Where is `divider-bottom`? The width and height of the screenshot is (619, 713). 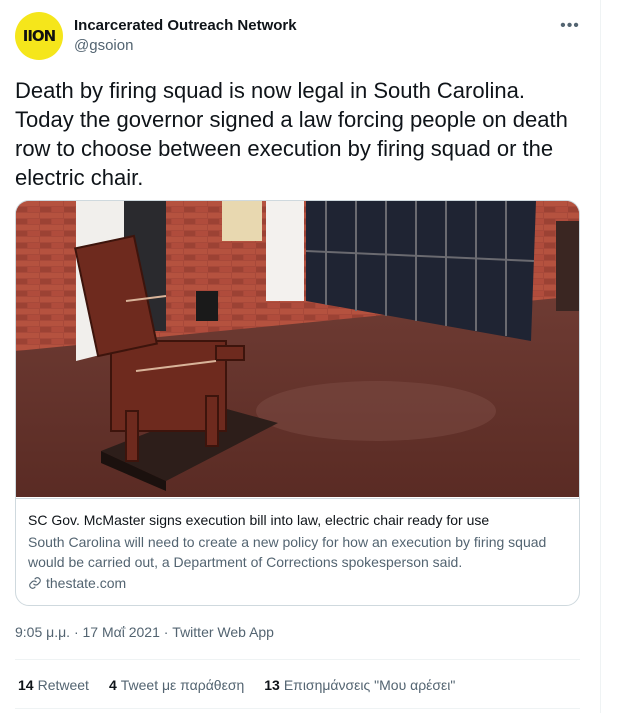 divider-bottom is located at coordinates (297, 708).